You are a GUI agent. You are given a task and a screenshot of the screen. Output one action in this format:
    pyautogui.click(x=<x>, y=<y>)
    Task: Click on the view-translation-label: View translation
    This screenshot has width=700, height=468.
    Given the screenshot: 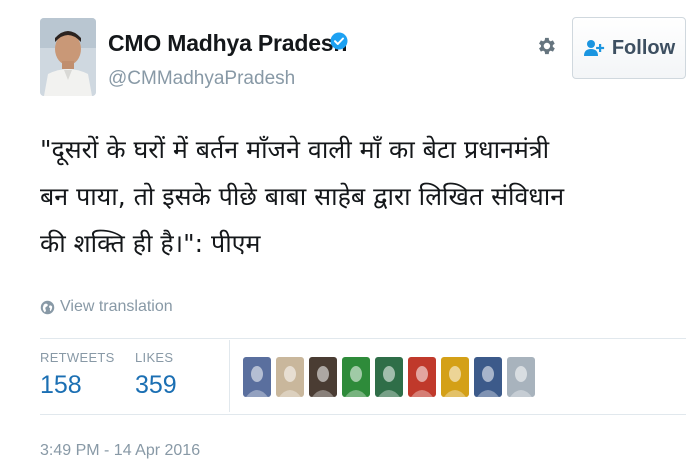 What is the action you would take?
    pyautogui.click(x=116, y=306)
    